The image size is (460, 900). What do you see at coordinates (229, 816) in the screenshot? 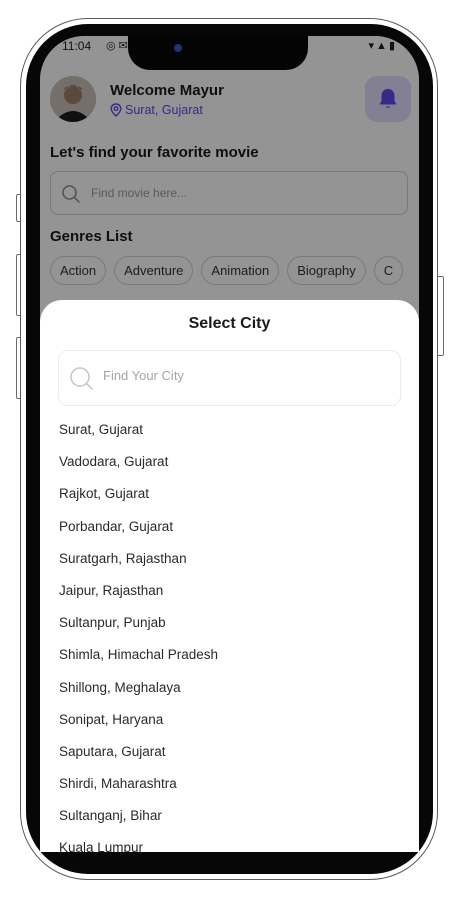
I see `city-item: Sultanganj, Bihar` at bounding box center [229, 816].